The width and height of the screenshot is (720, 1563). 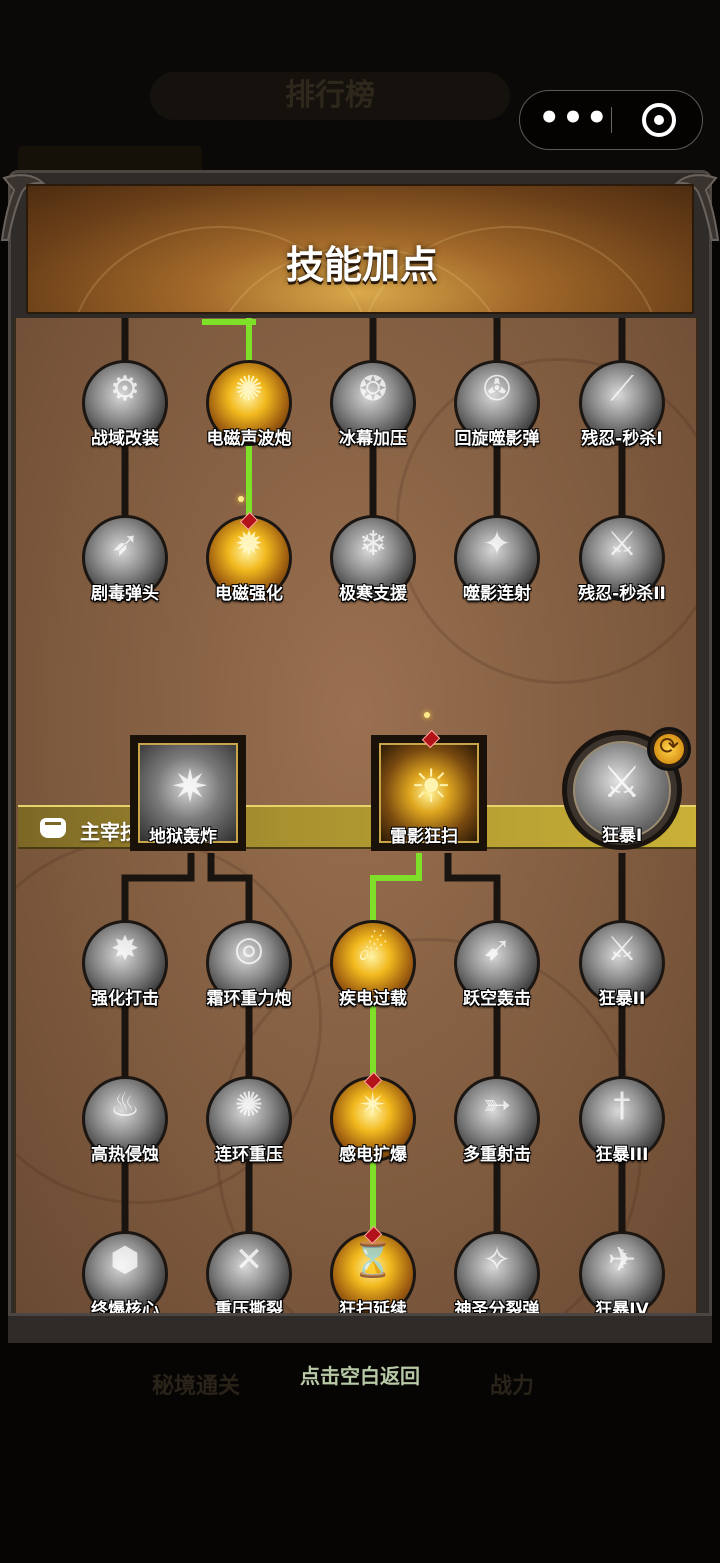 I want to click on skill-label: 残忍-秒杀I, so click(x=622, y=439).